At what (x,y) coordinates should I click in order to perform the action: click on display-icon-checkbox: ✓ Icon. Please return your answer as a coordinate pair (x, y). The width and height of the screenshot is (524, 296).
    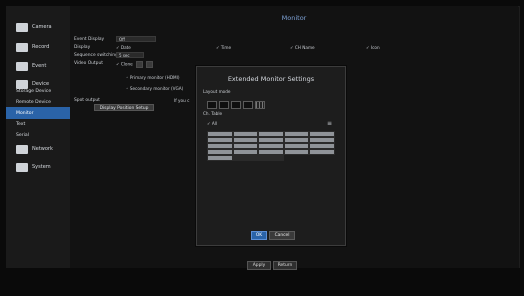
    Looking at the image, I should click on (373, 47).